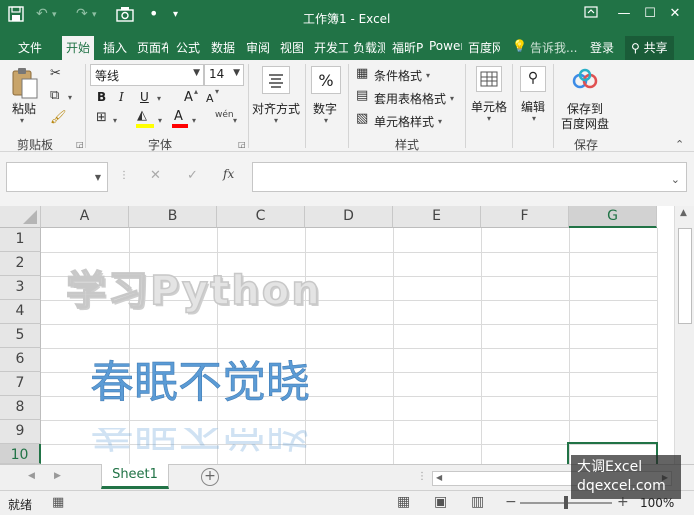 The height and width of the screenshot is (515, 694). What do you see at coordinates (22, 120) in the screenshot?
I see `paste-dropdown-icon: ▾` at bounding box center [22, 120].